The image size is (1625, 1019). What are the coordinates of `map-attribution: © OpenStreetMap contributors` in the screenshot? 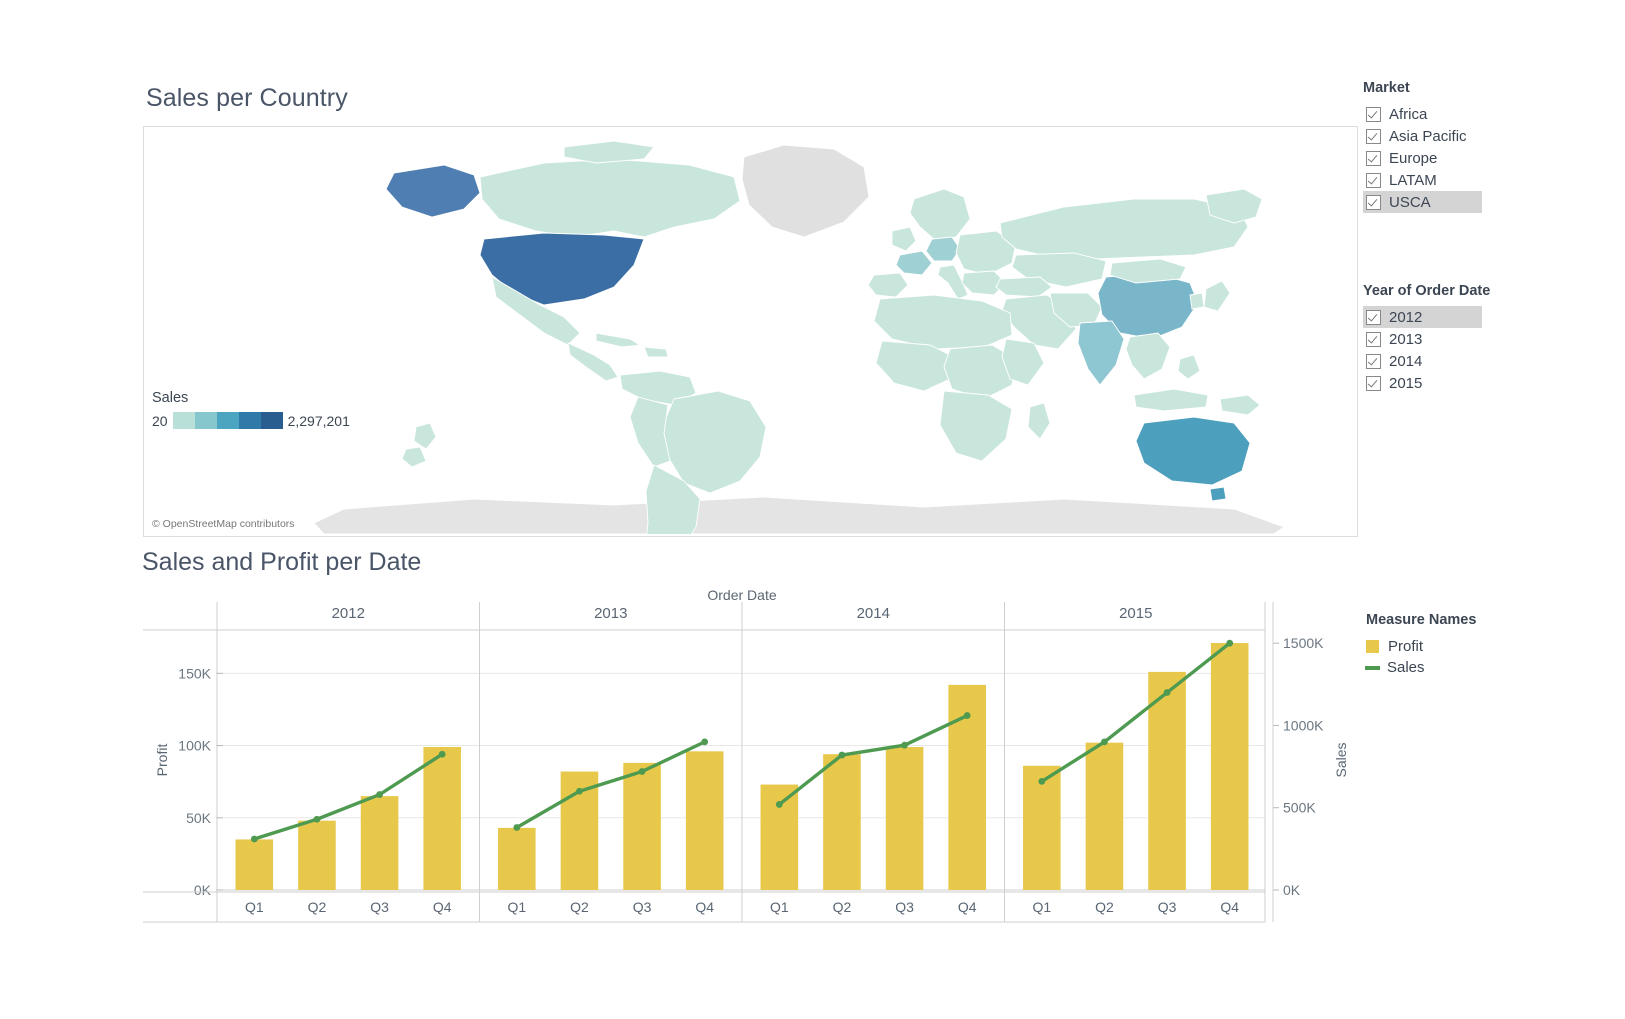 It's located at (223, 524).